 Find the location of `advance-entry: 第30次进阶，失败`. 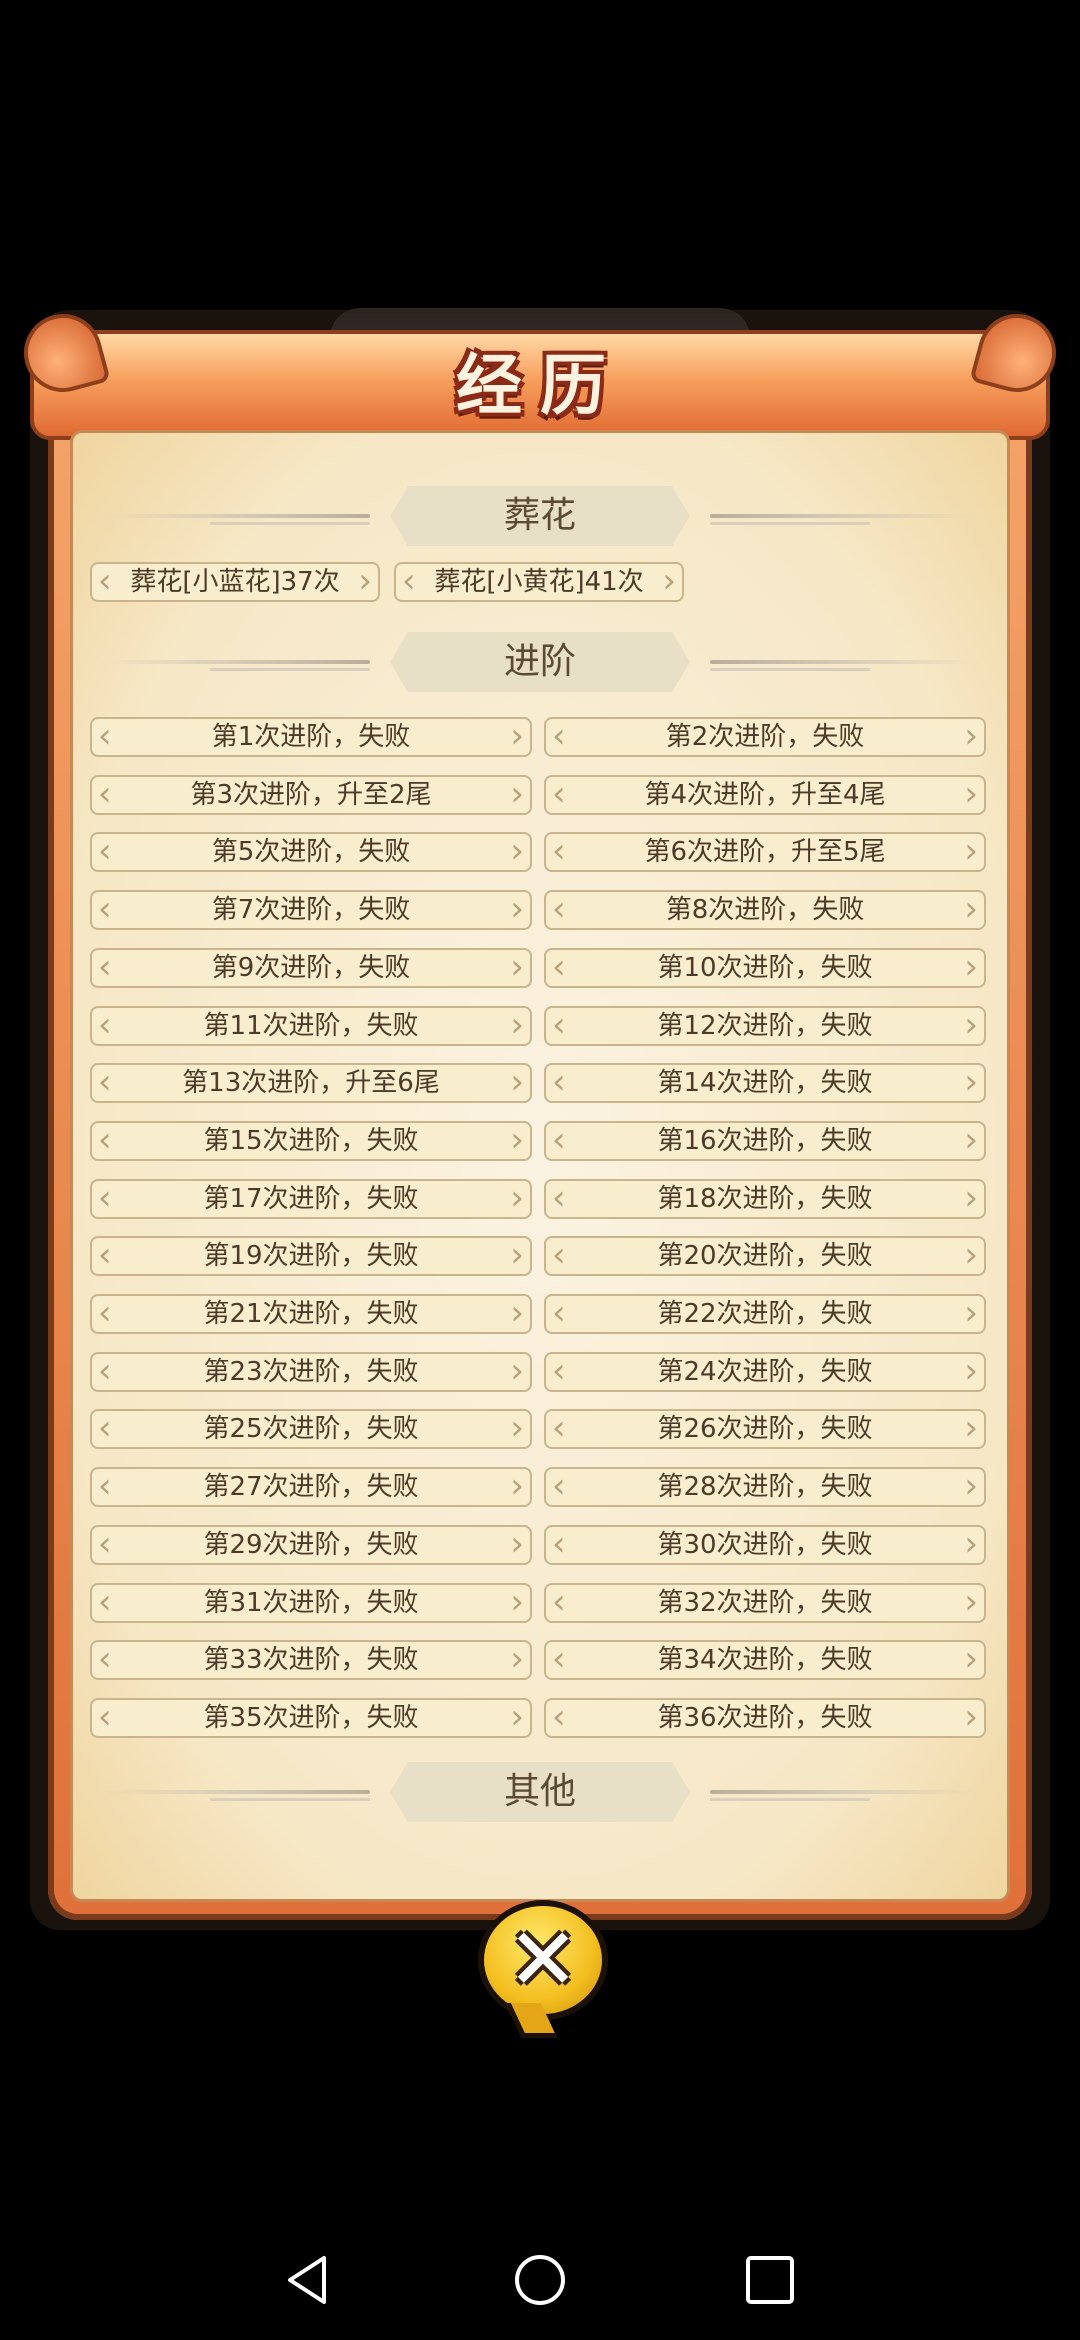

advance-entry: 第30次进阶，失败 is located at coordinates (765, 1544).